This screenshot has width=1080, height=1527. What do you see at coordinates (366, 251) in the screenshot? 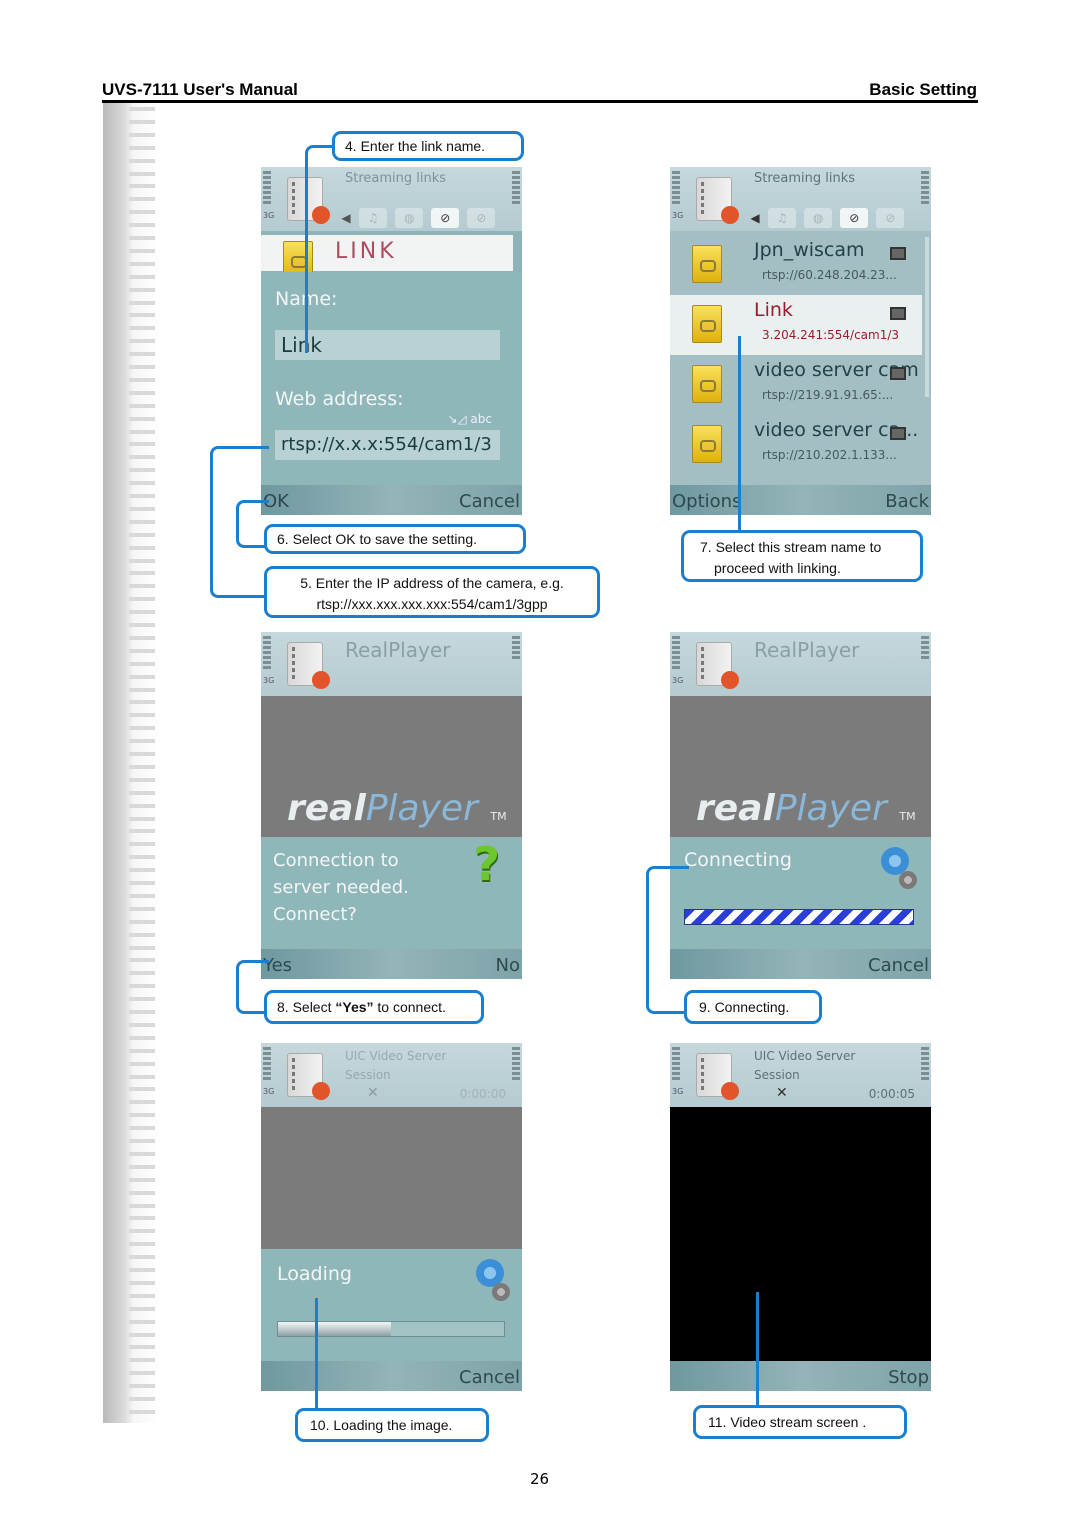
I see `list-item-title: LINK` at bounding box center [366, 251].